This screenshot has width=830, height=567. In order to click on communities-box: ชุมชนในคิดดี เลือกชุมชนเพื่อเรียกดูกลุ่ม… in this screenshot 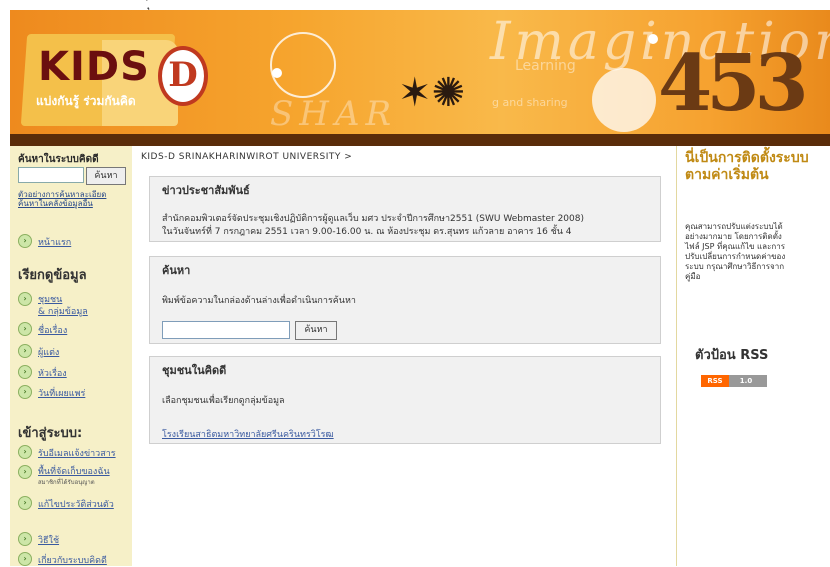, I will do `click(405, 400)`.